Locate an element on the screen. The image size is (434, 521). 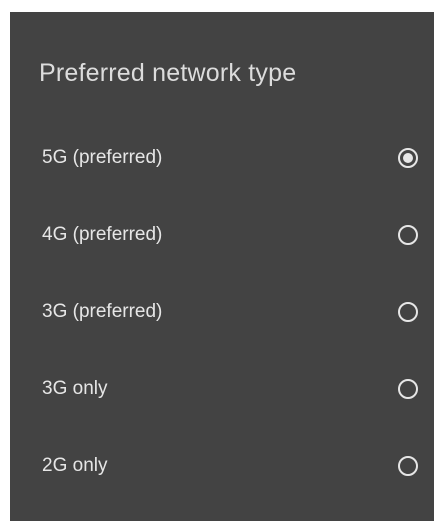
option-5g-preferred: 5G (preferred) is located at coordinates (222, 157).